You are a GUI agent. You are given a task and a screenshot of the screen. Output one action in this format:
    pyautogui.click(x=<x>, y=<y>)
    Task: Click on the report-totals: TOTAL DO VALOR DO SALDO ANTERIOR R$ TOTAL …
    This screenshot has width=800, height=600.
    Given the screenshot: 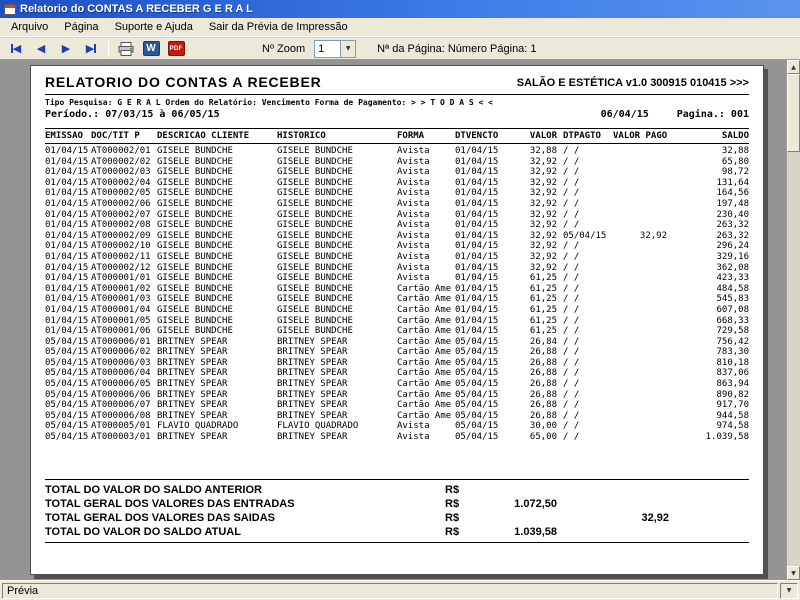 What is the action you would take?
    pyautogui.click(x=397, y=510)
    